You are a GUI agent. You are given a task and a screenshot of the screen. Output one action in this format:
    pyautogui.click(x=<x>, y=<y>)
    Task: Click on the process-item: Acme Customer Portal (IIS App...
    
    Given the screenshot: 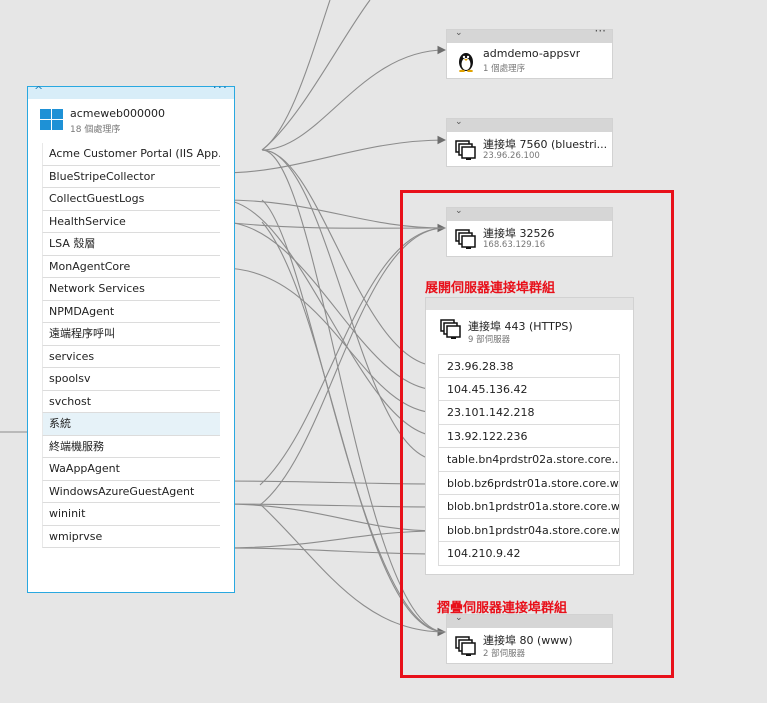 What is the action you would take?
    pyautogui.click(x=131, y=154)
    